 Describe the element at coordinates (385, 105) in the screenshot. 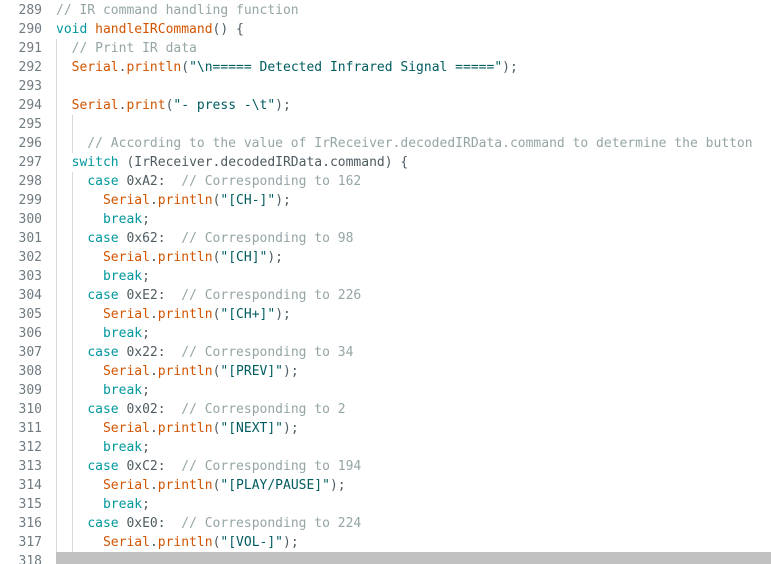

I see `code-line: 294 Serial.print("- press -\t");` at that location.